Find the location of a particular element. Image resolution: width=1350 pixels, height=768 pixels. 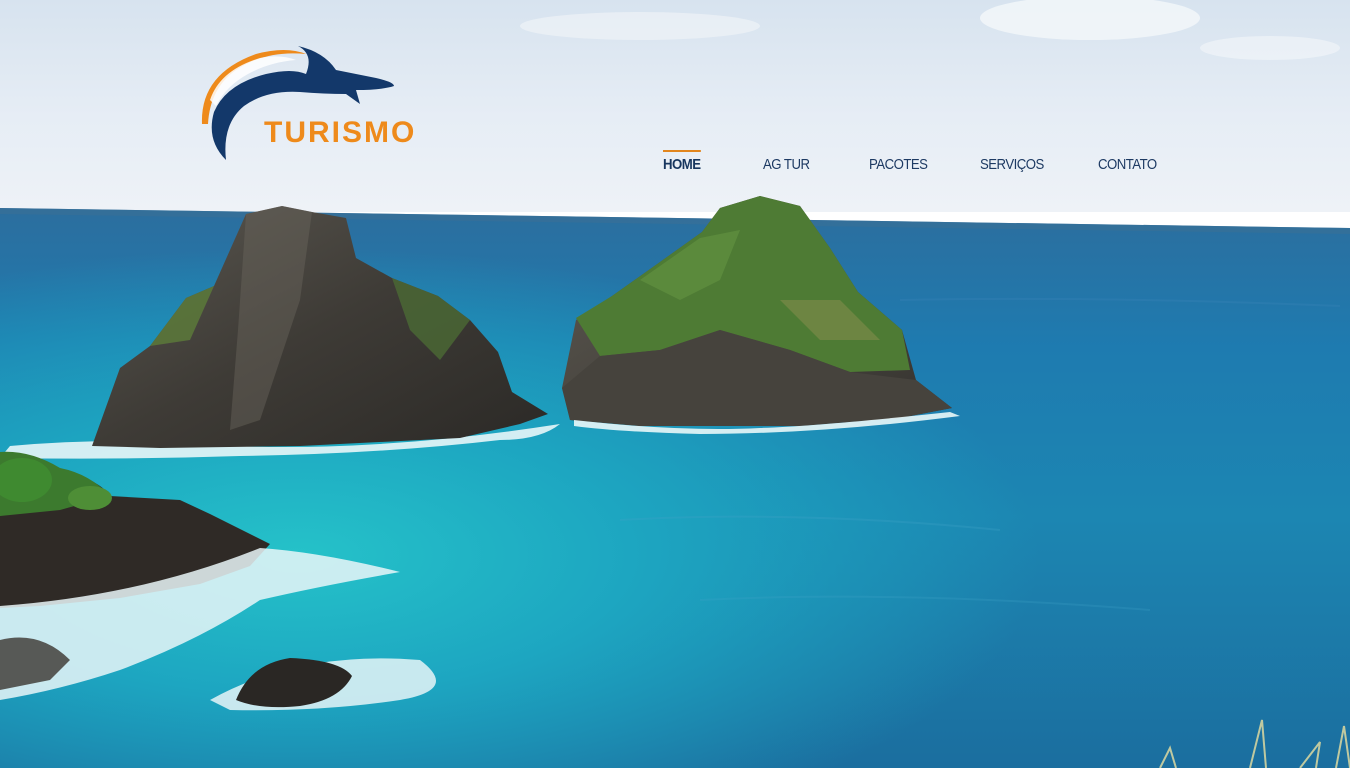

nav-item-contato: CONTATO is located at coordinates (1127, 165).